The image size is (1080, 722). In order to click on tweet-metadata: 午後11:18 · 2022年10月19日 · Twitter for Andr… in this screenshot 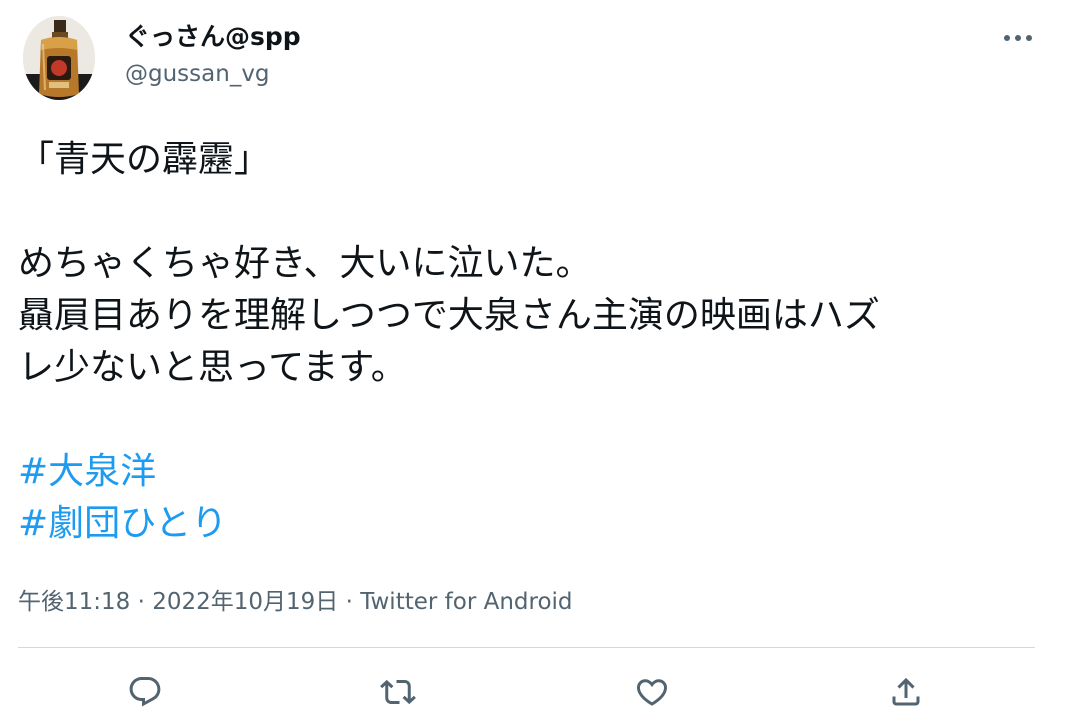, I will do `click(295, 602)`.